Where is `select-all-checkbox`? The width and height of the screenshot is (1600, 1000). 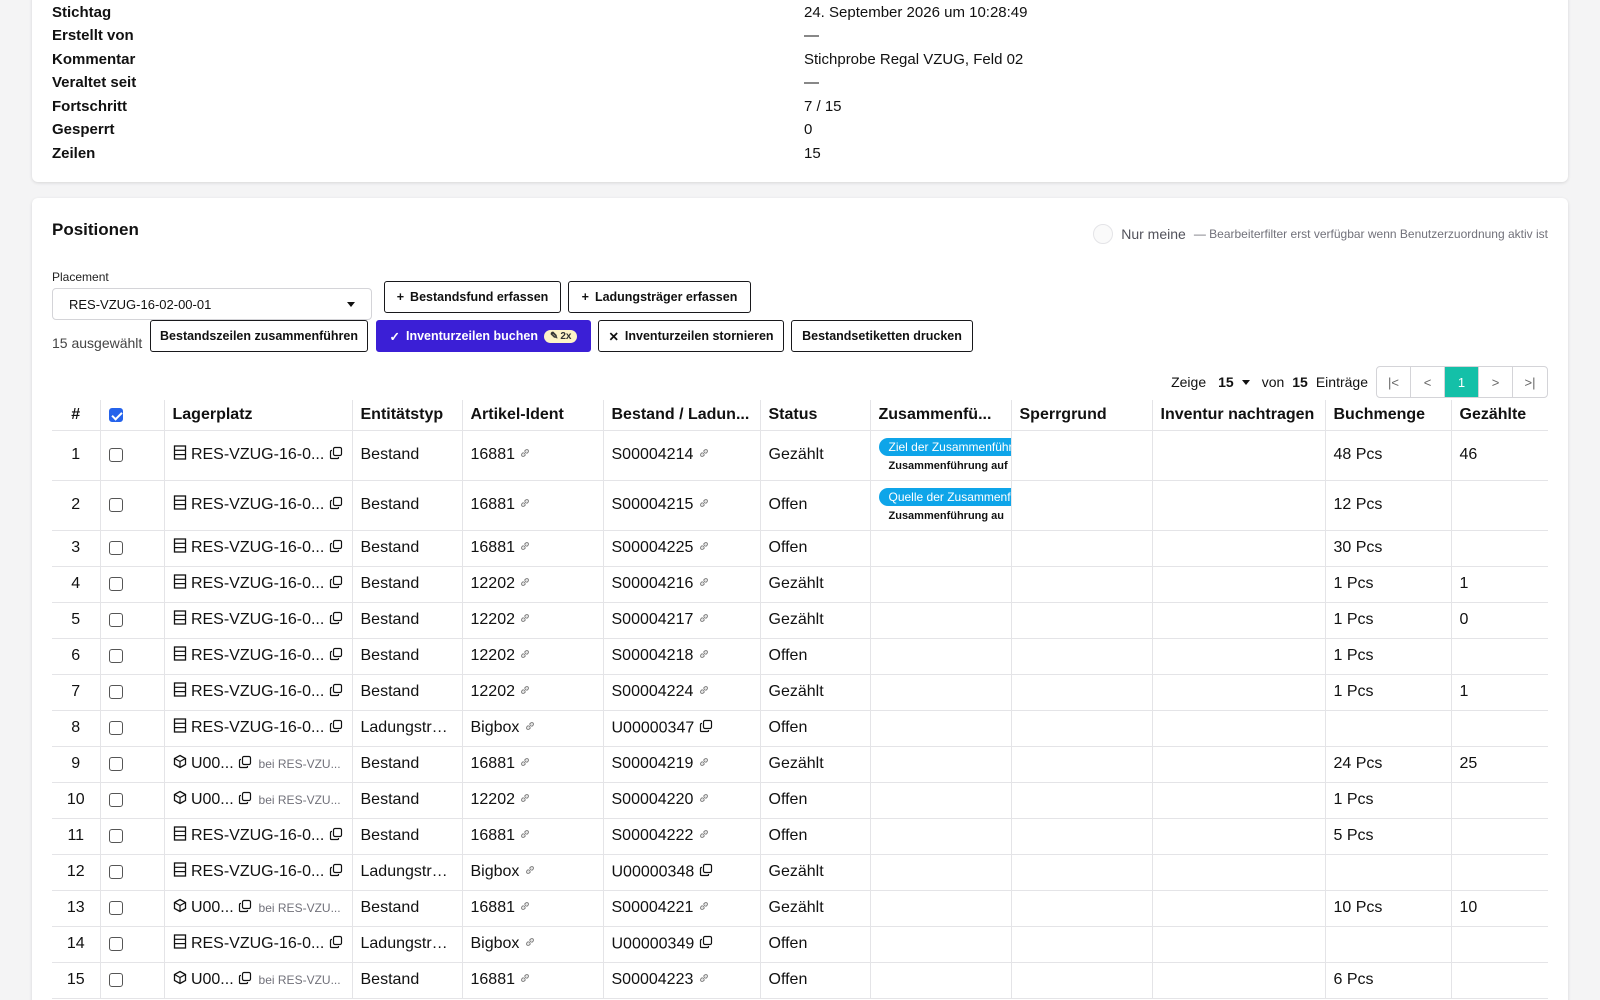 select-all-checkbox is located at coordinates (115, 414).